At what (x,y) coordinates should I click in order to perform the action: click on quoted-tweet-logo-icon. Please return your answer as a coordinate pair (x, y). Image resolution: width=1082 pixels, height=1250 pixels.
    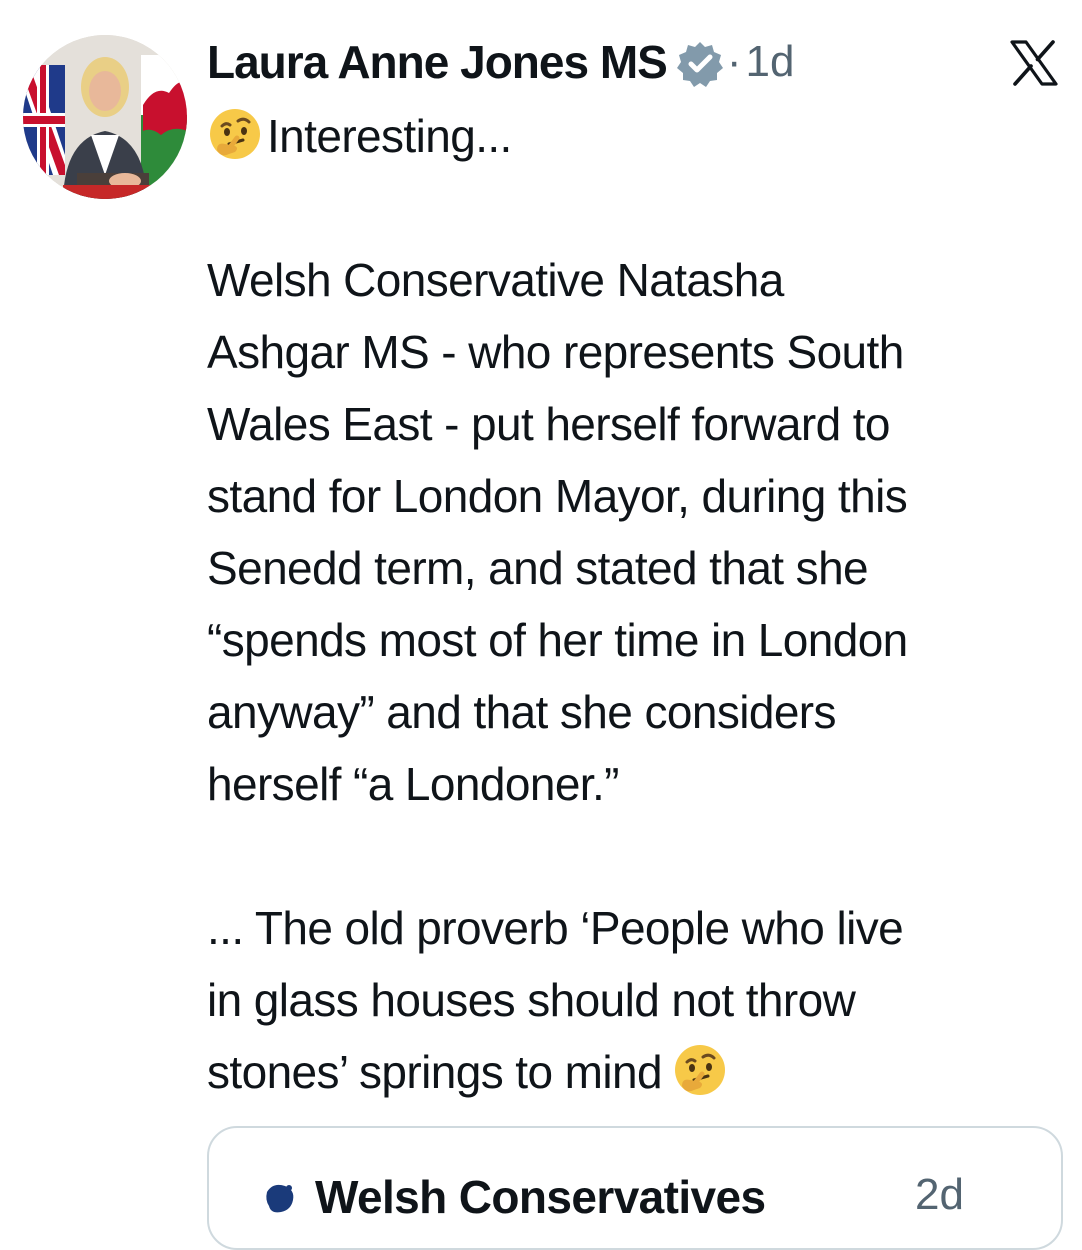
    Looking at the image, I should click on (280, 1198).